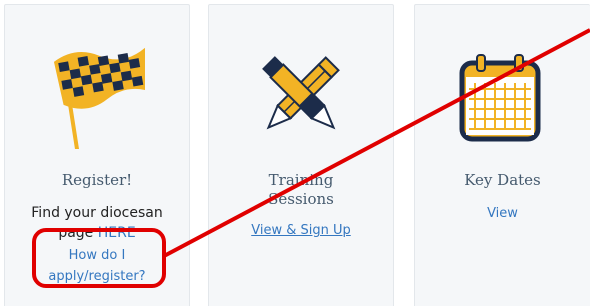  Describe the element at coordinates (502, 213) in the screenshot. I see `key-dates-view-link: View` at that location.